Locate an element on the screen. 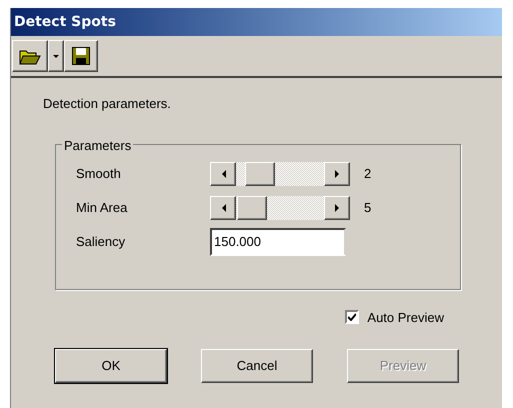  dropdown-button is located at coordinates (56, 56).